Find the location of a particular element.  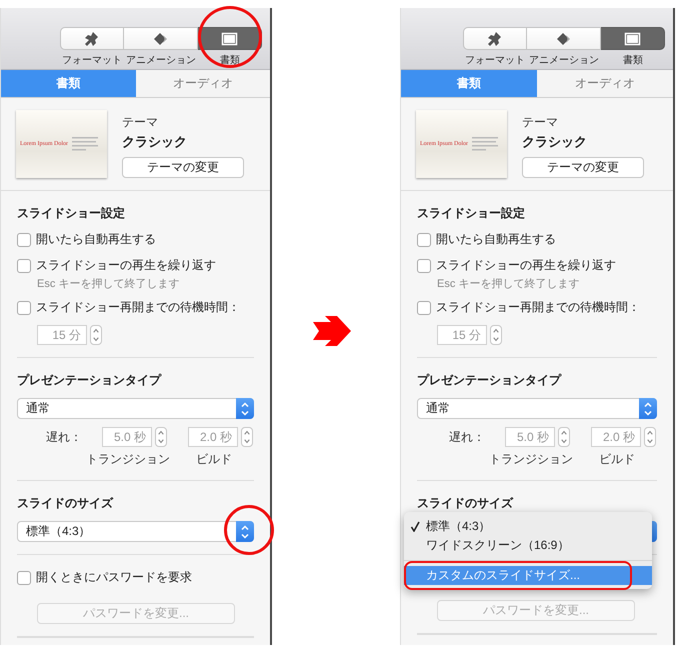

menu-item: ワイドスクリーン（16:9） is located at coordinates (528, 545).